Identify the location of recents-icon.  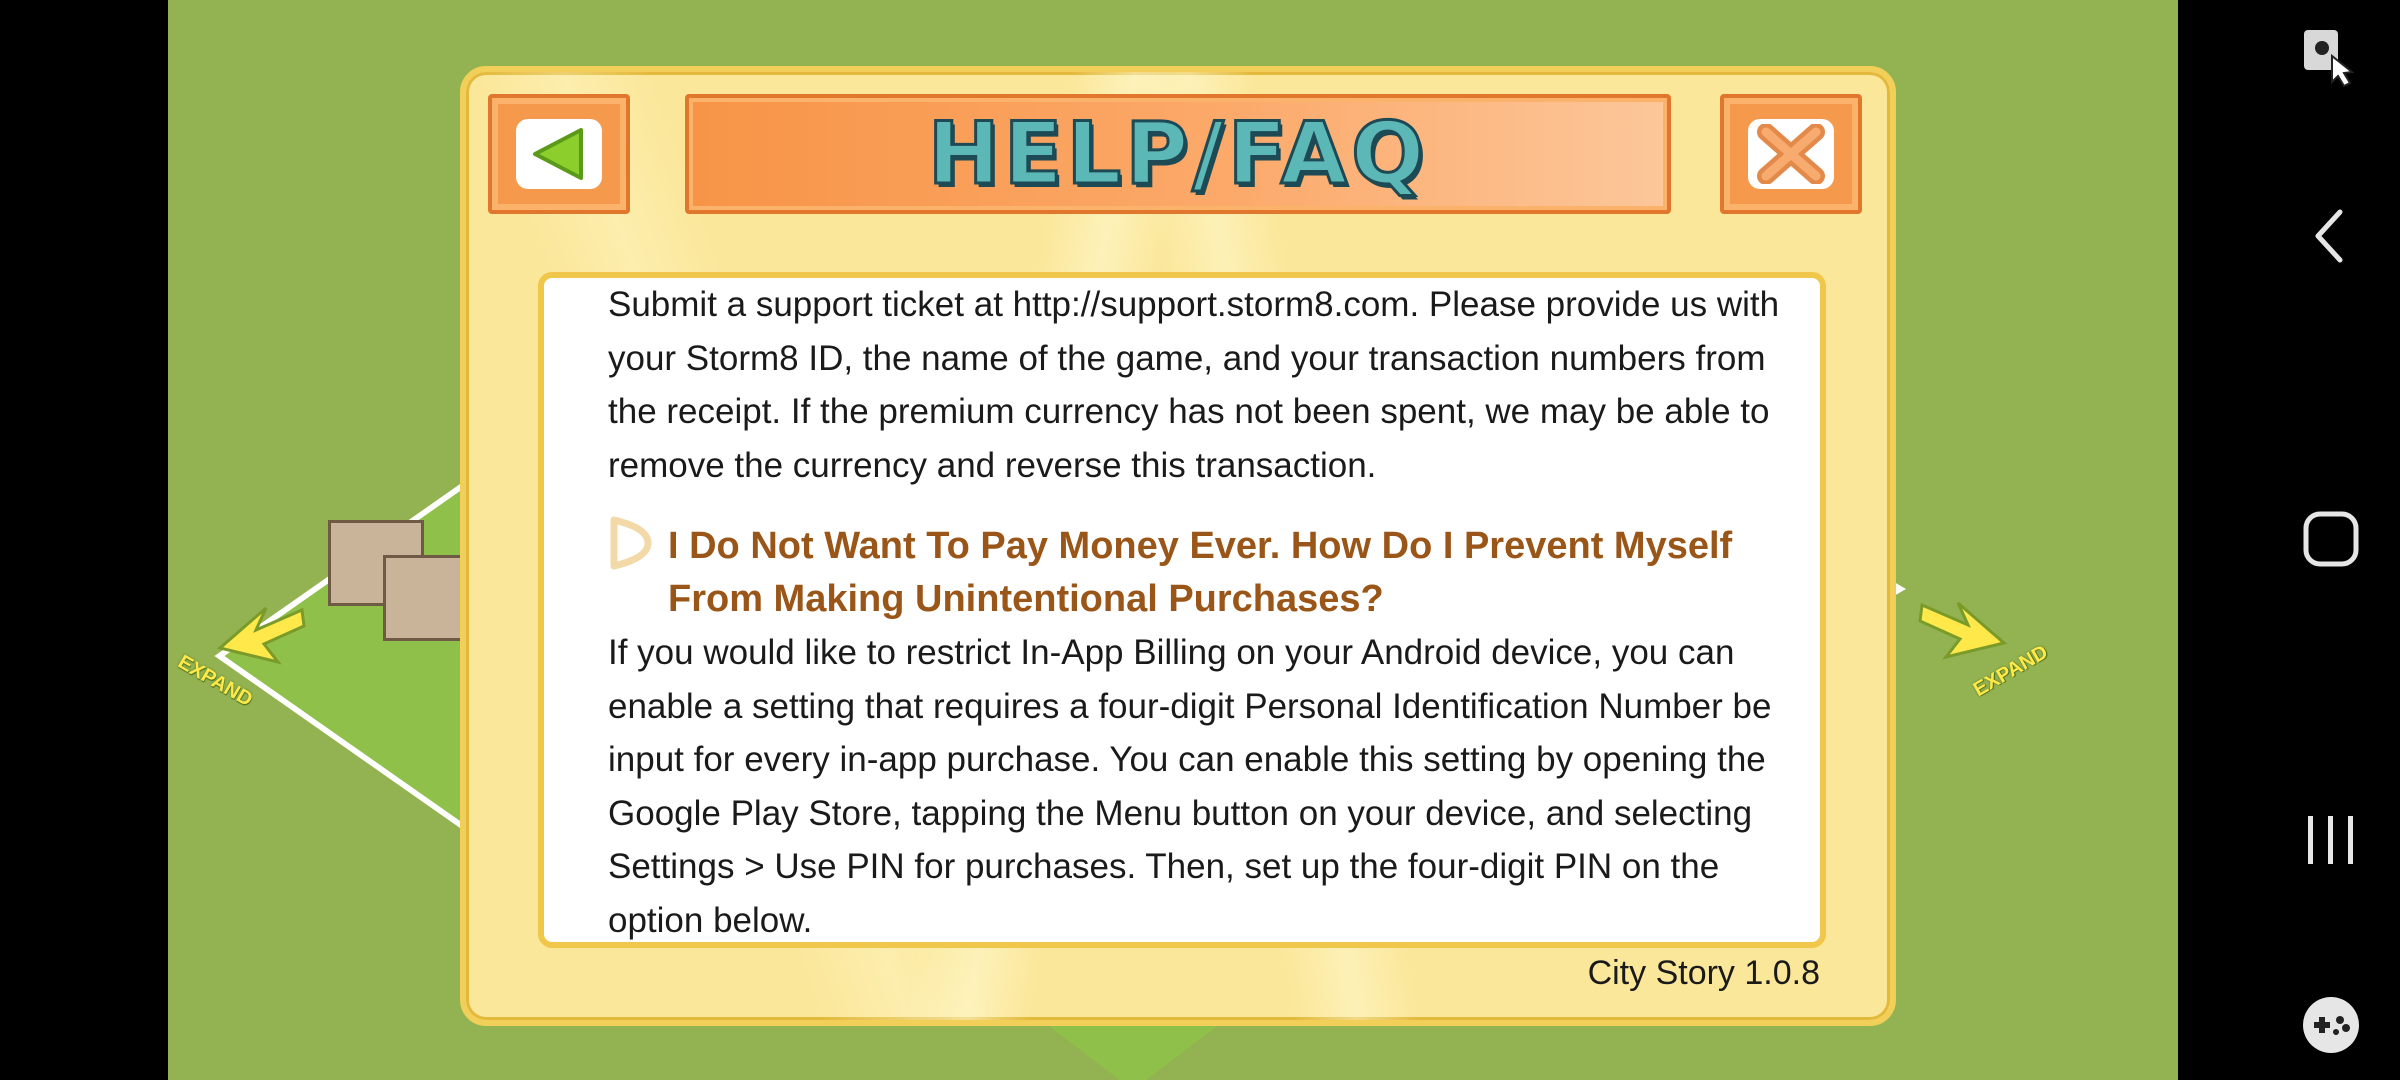
(2331, 840).